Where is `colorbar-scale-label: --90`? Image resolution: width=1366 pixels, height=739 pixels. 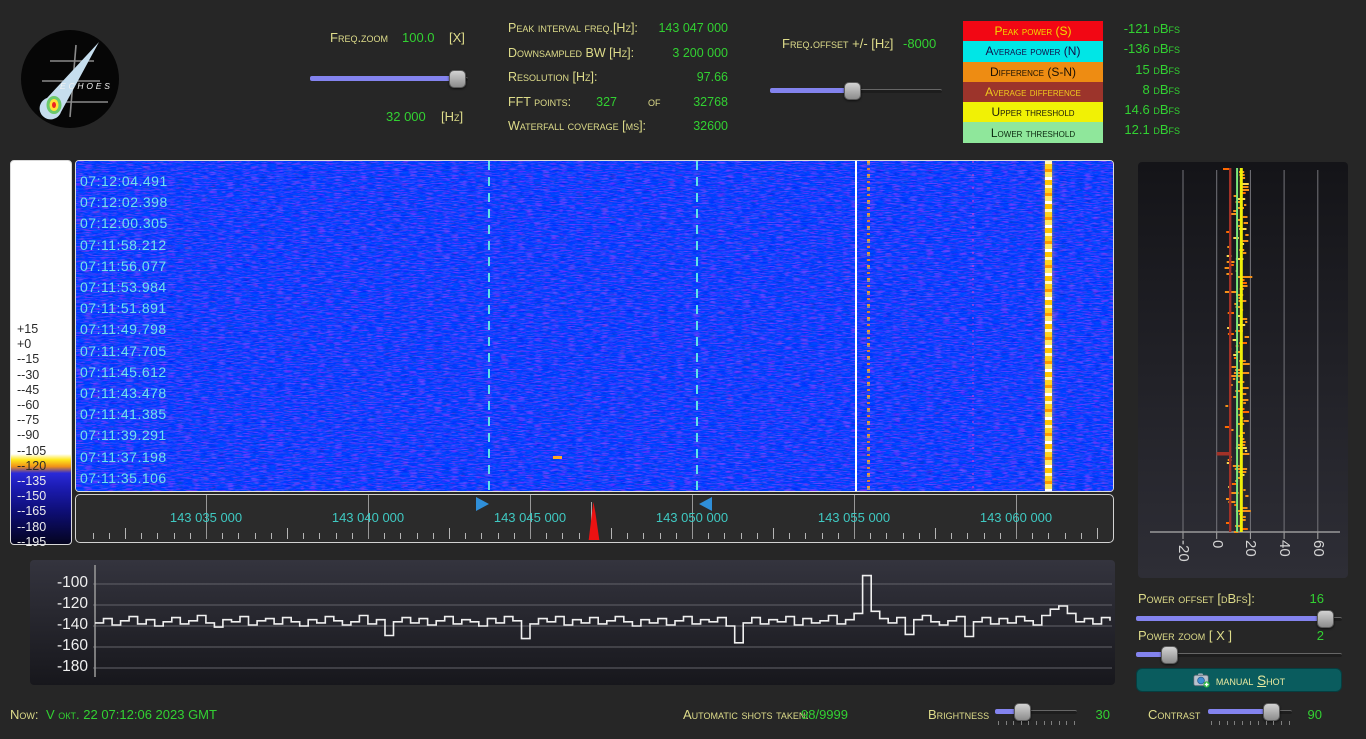
colorbar-scale-label: --90 is located at coordinates (28, 435).